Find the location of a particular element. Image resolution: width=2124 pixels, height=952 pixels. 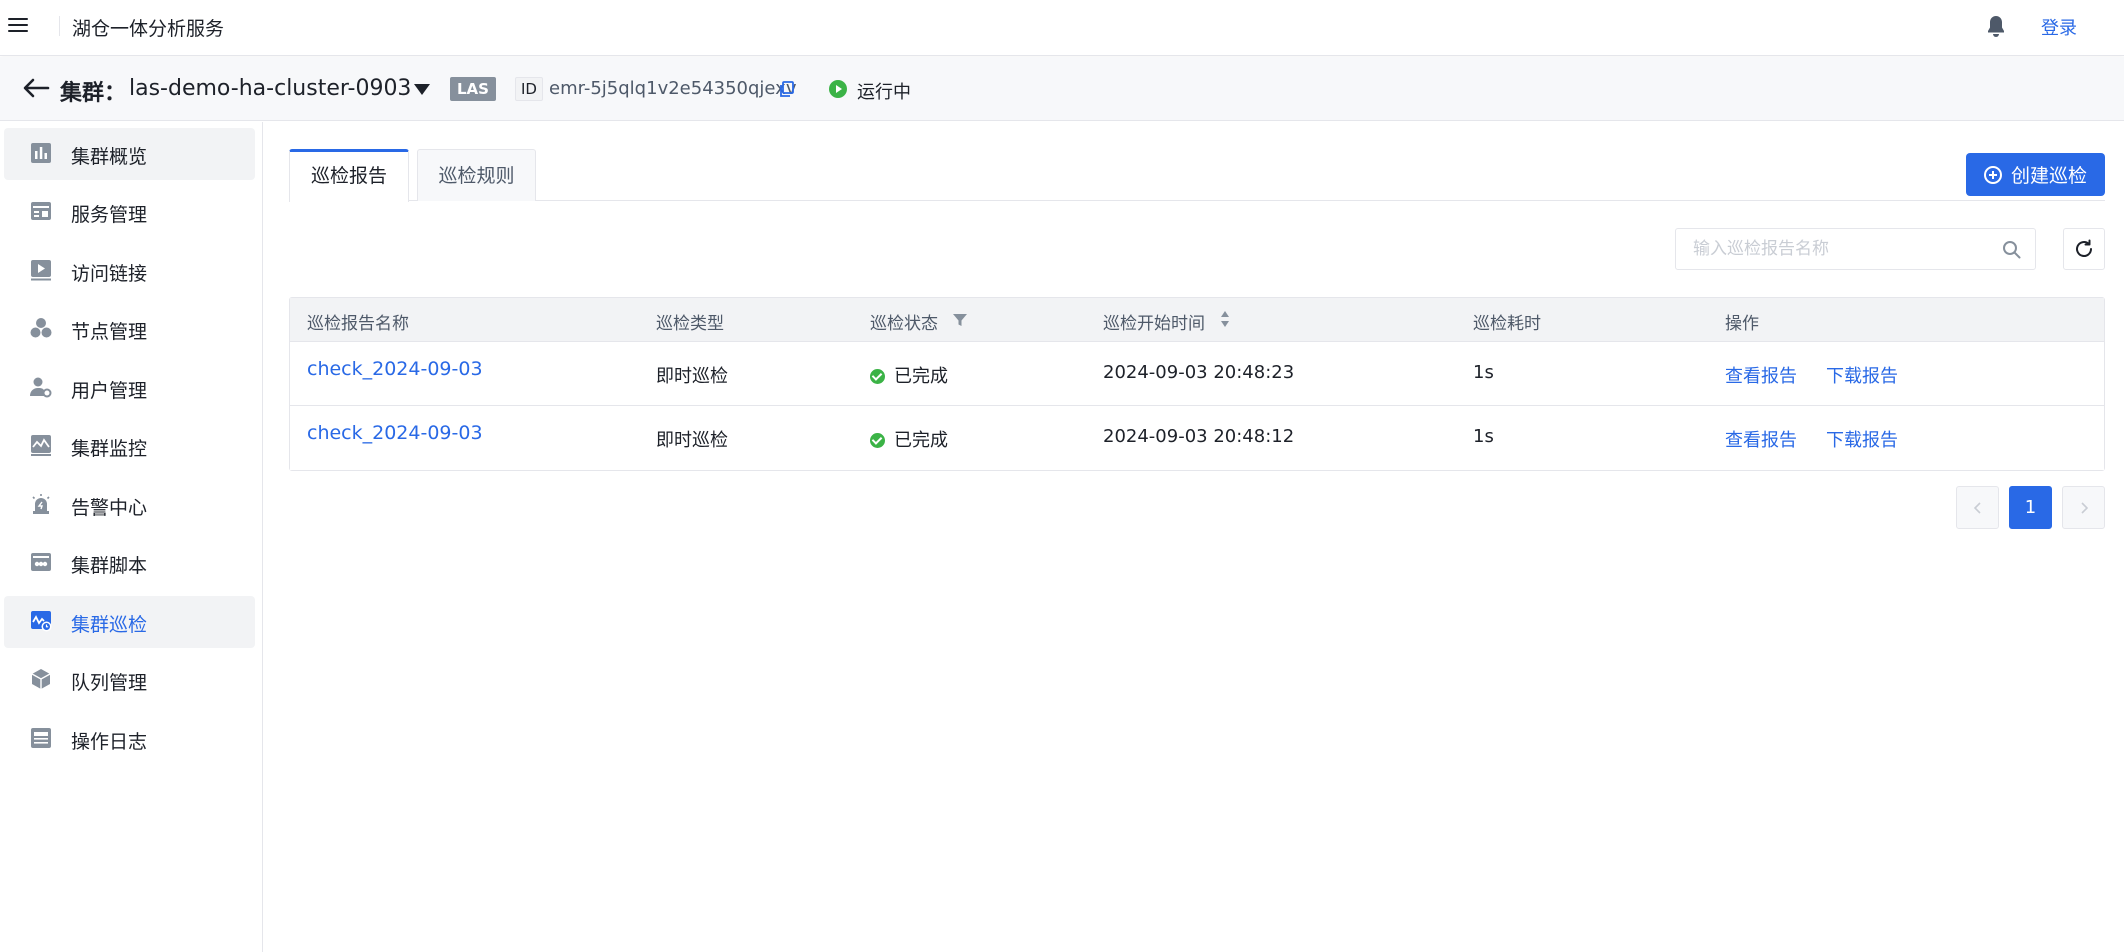

running-status-icon is located at coordinates (838, 89).